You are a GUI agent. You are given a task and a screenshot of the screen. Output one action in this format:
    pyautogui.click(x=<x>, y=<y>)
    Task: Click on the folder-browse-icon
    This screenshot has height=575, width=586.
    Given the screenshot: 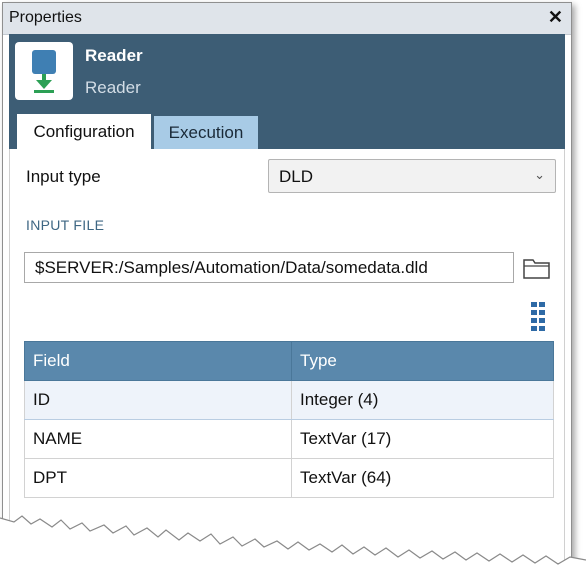 What is the action you would take?
    pyautogui.click(x=537, y=268)
    